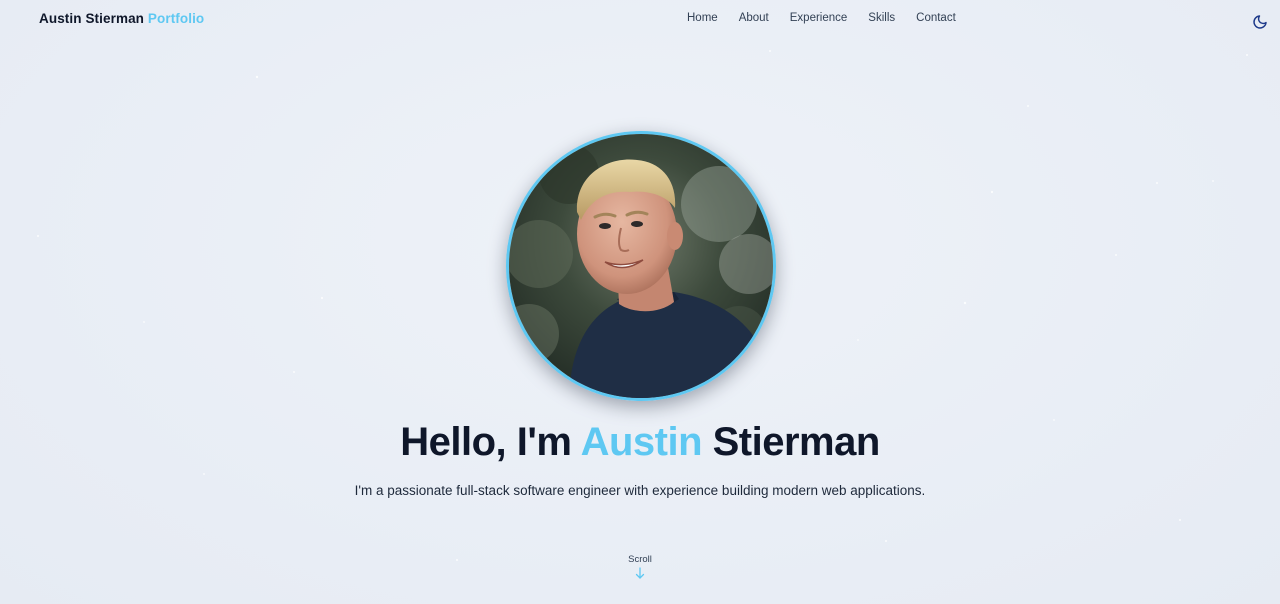  Describe the element at coordinates (640, 559) in the screenshot. I see `scroll-label: Scroll` at that location.